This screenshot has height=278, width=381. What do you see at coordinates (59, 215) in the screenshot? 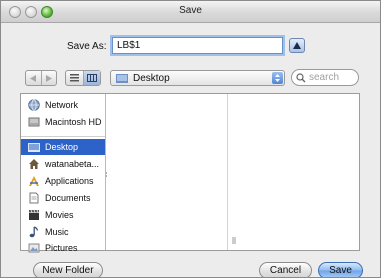
I see `sidebar-item-label: Movies` at bounding box center [59, 215].